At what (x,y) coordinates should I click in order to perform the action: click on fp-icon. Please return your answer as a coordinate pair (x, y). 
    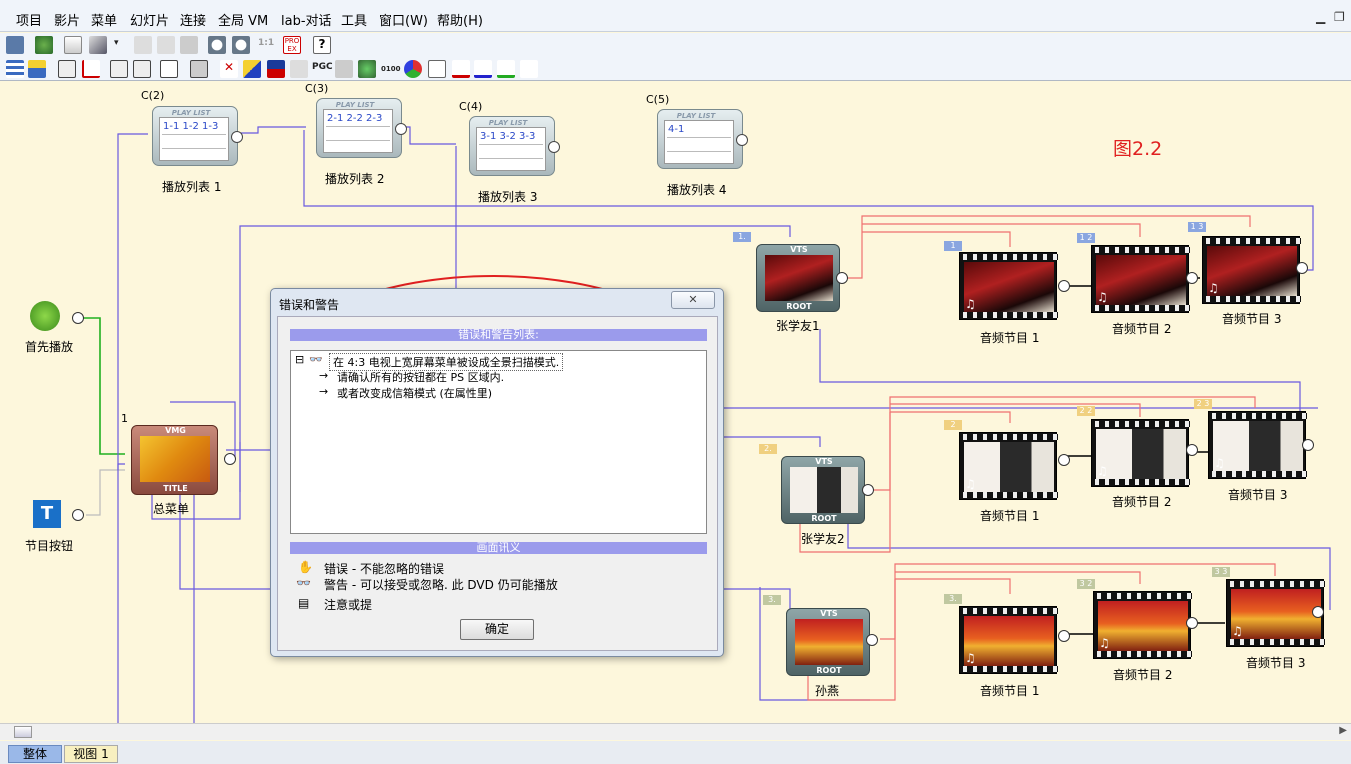
    Looking at the image, I should click on (506, 69).